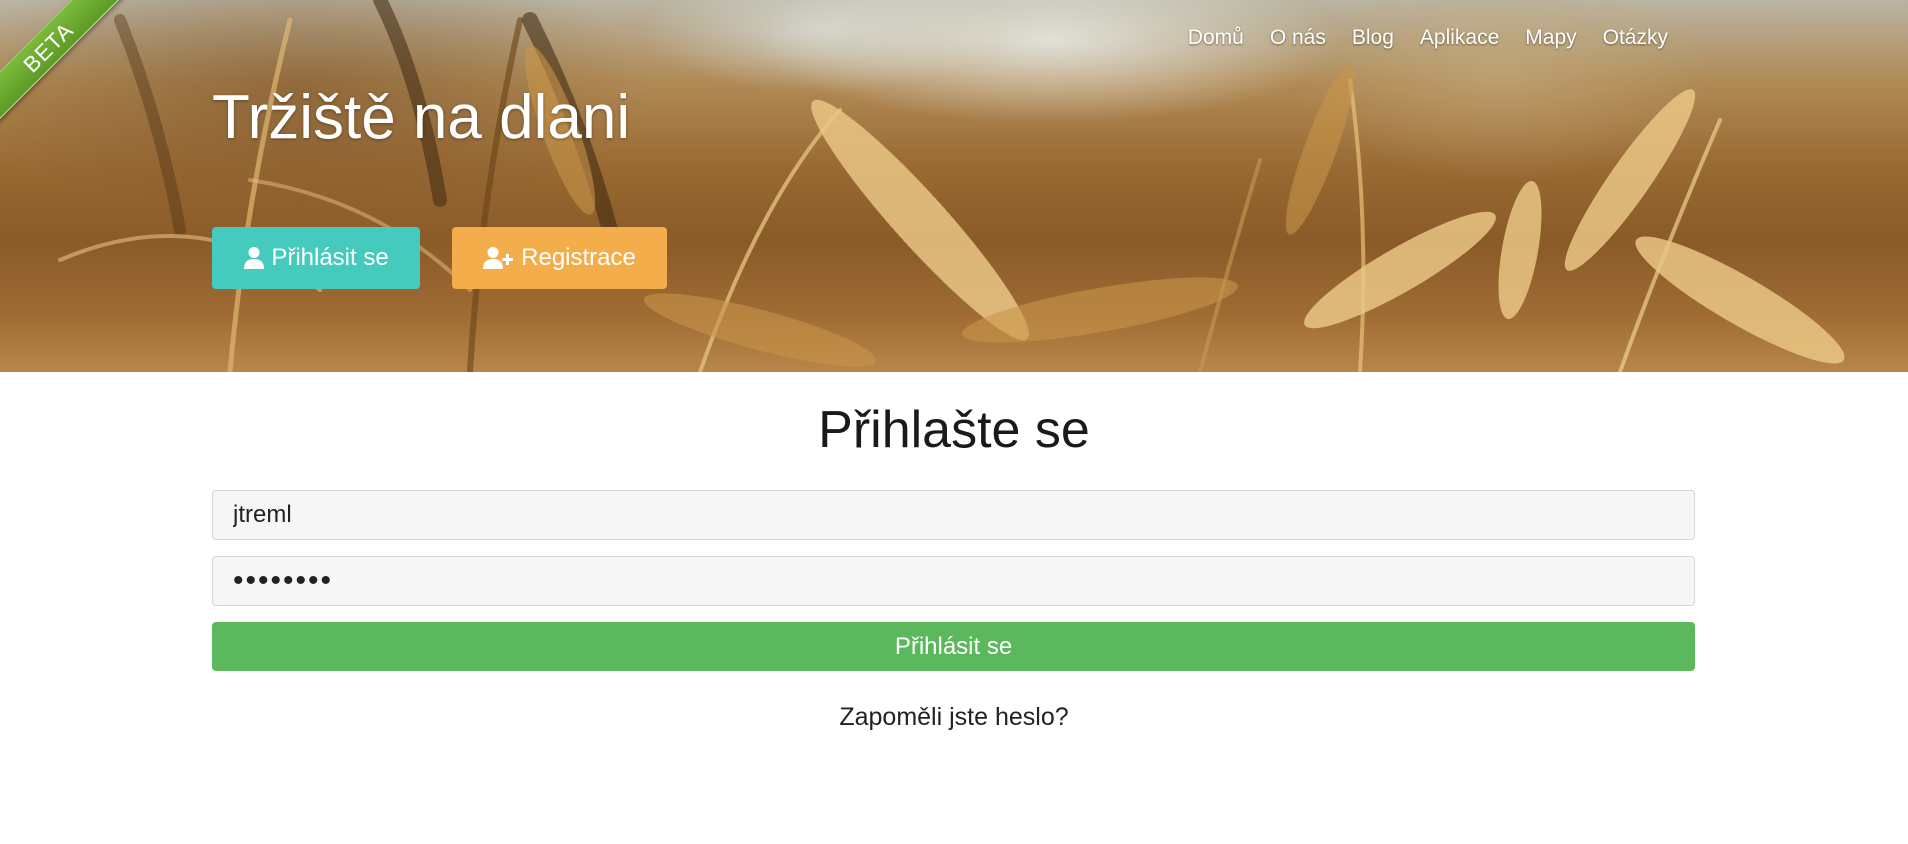 This screenshot has width=1908, height=844. What do you see at coordinates (1216, 38) in the screenshot?
I see `nav-item-domu: Domů` at bounding box center [1216, 38].